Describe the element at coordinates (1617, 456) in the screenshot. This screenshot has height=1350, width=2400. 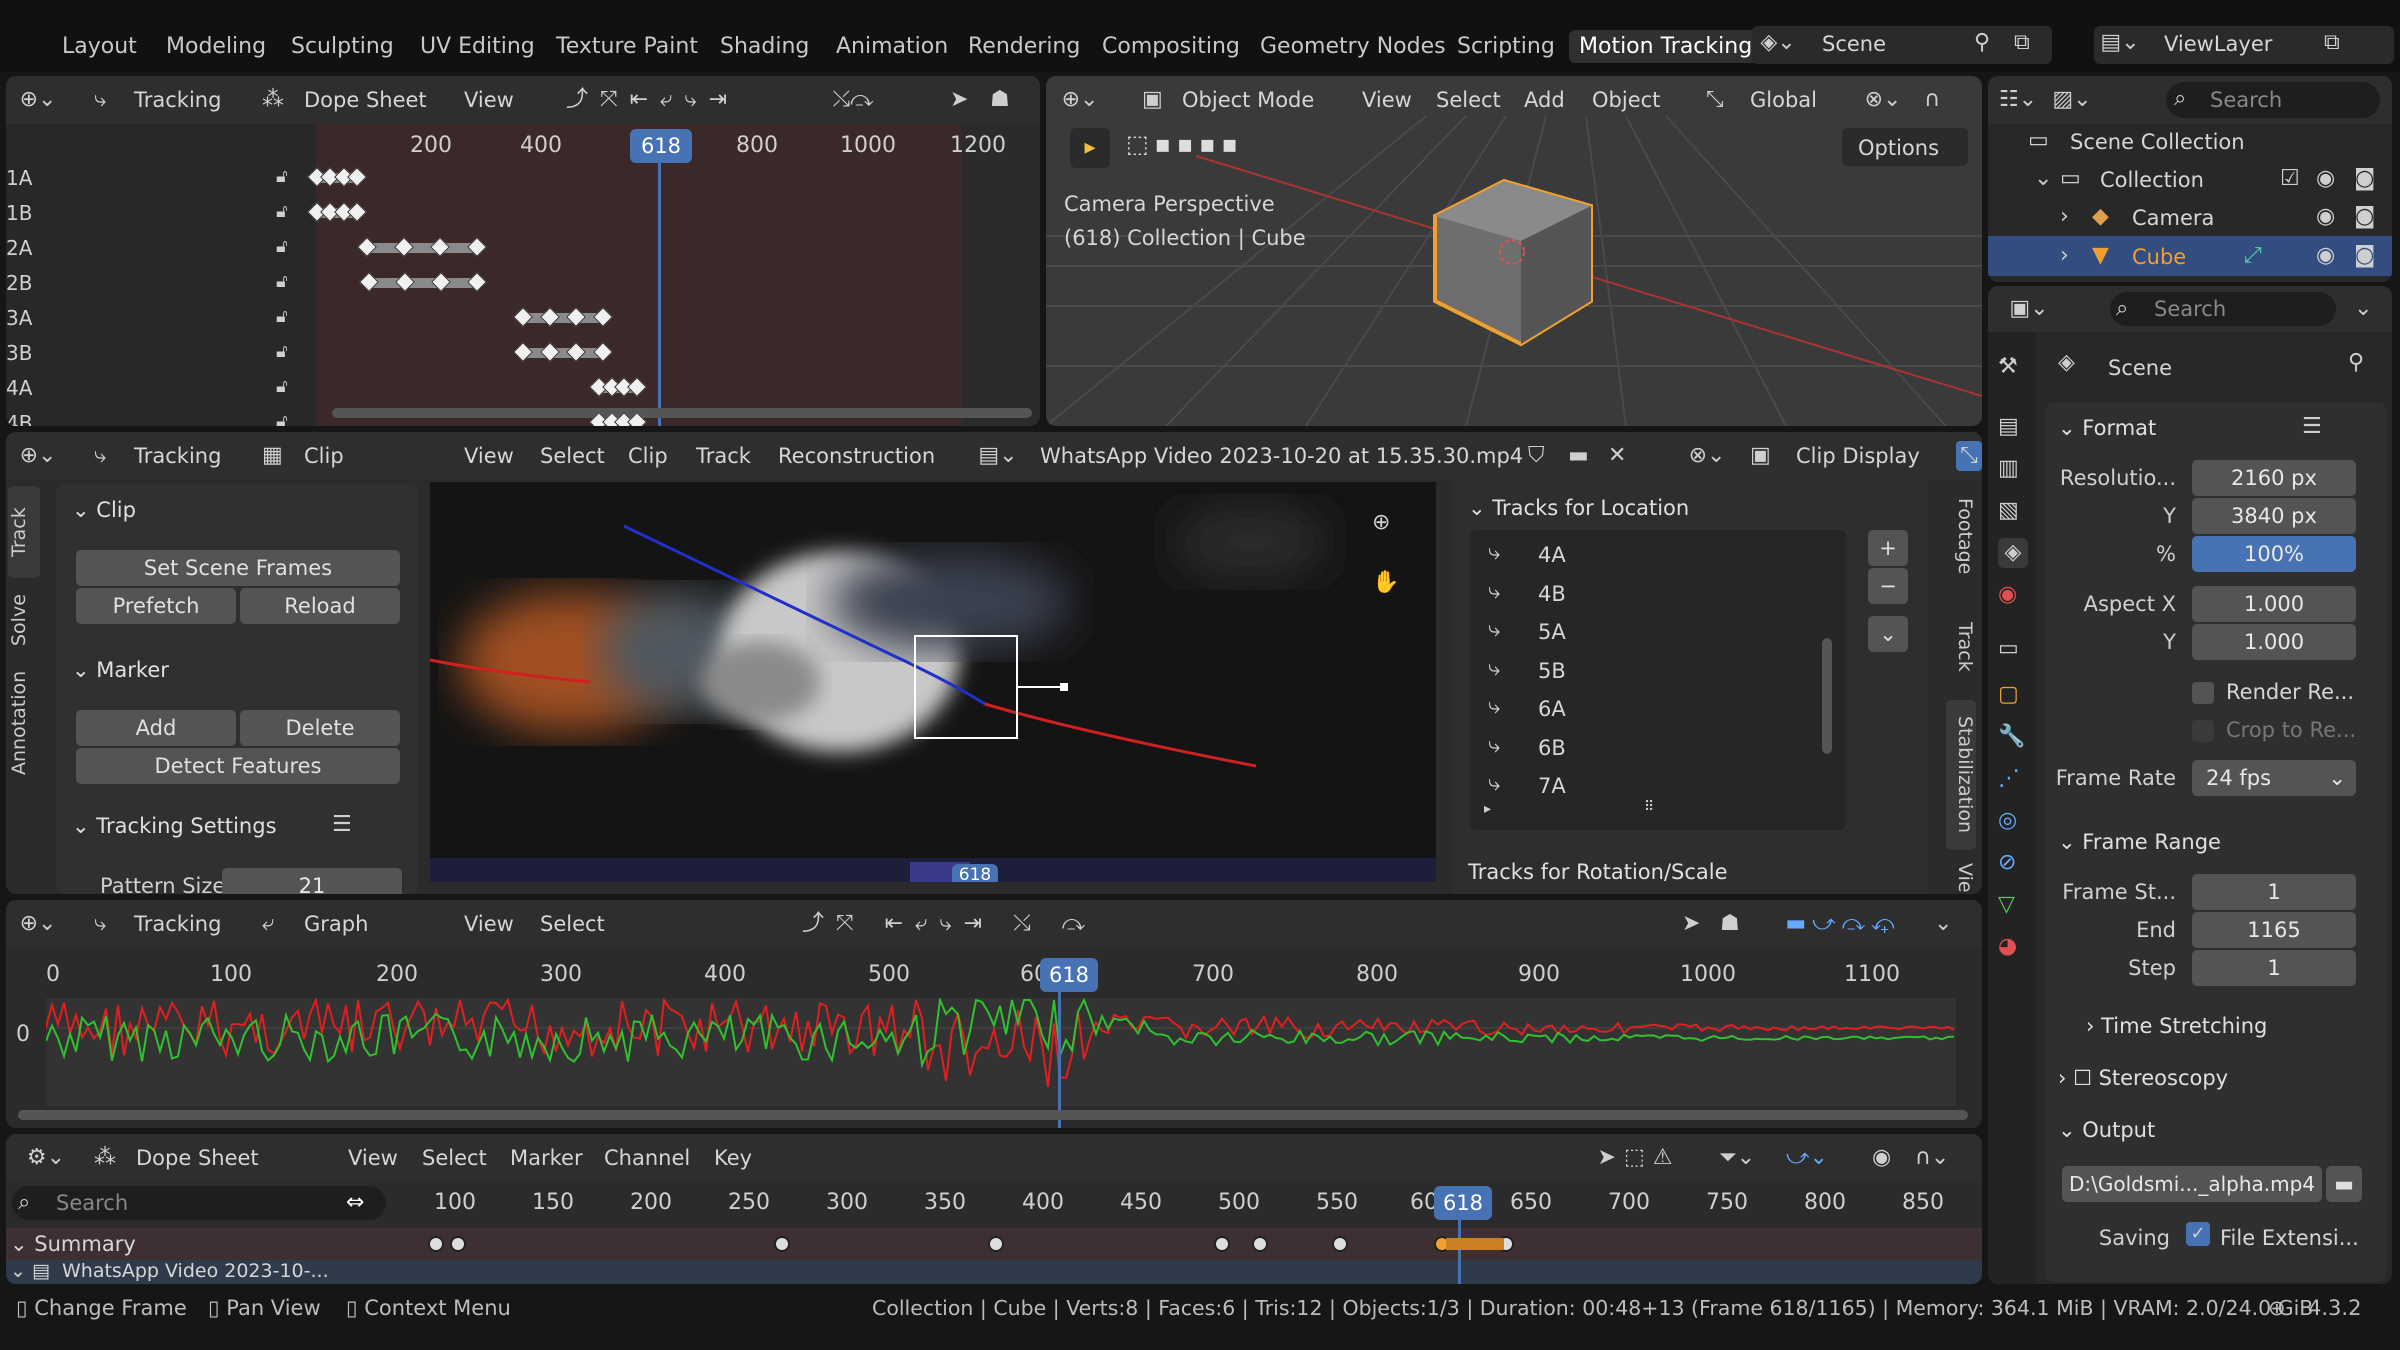
I see `close-clip-icon: ✕` at that location.